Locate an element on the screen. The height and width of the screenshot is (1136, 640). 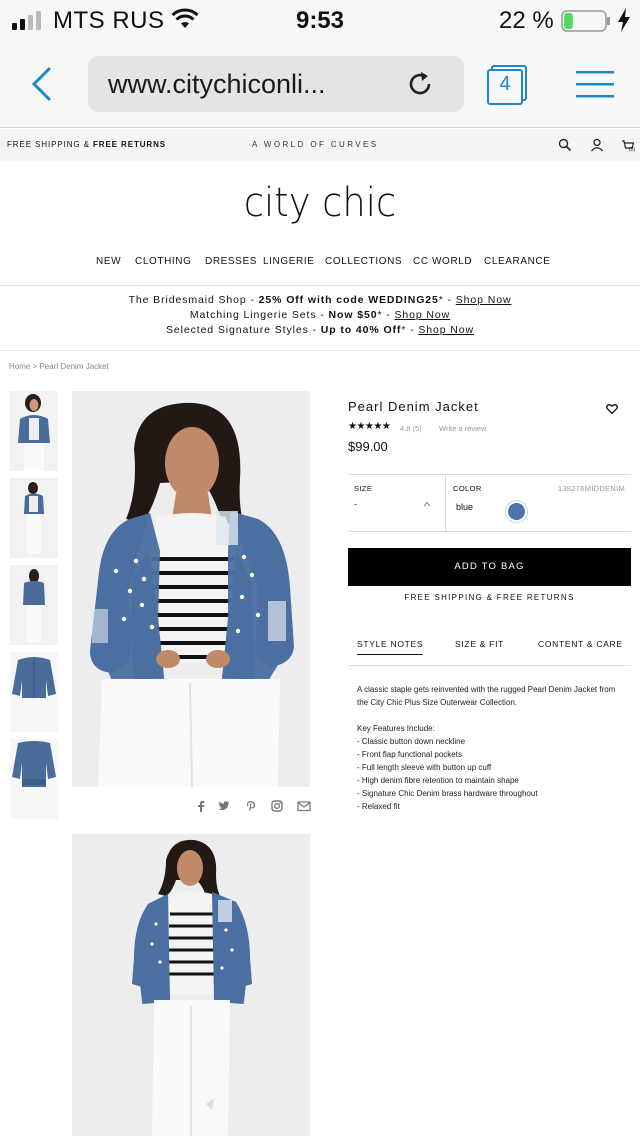
size-select: SIZE - is located at coordinates (396, 503).